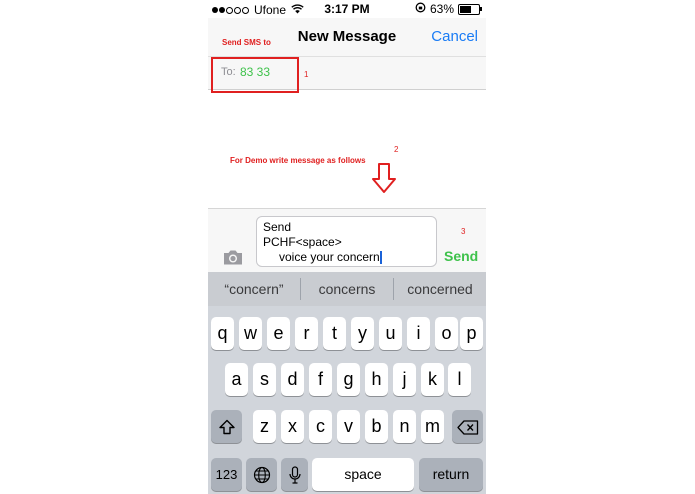 This screenshot has width=695, height=494. What do you see at coordinates (329, 257) in the screenshot?
I see `message-line-3: voice your concern` at bounding box center [329, 257].